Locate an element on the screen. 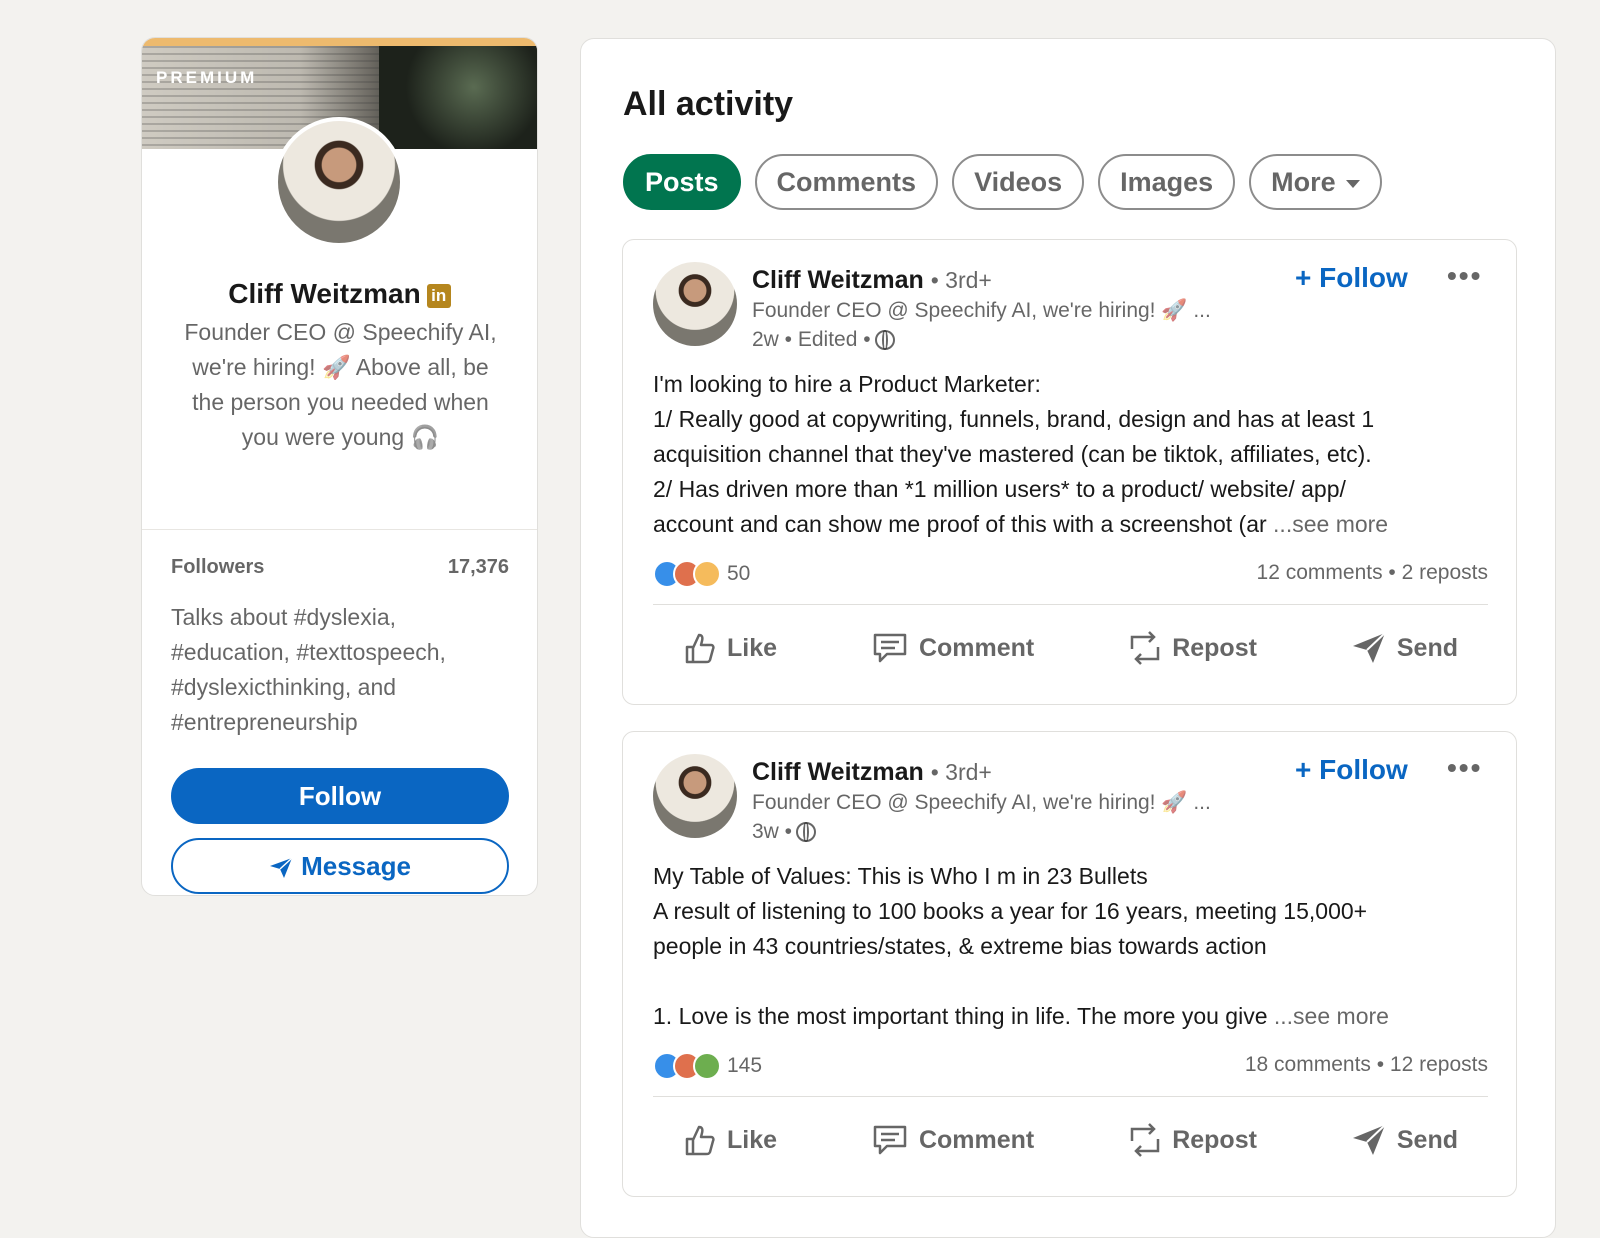  profile-name-row: Cliff Weitzman in is located at coordinates (339, 294).